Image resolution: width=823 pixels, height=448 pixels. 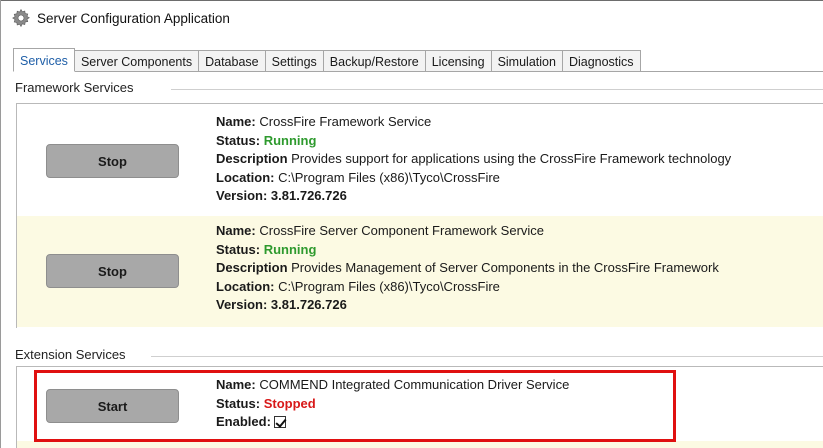 What do you see at coordinates (289, 403) in the screenshot?
I see `status-value: Stopped` at bounding box center [289, 403].